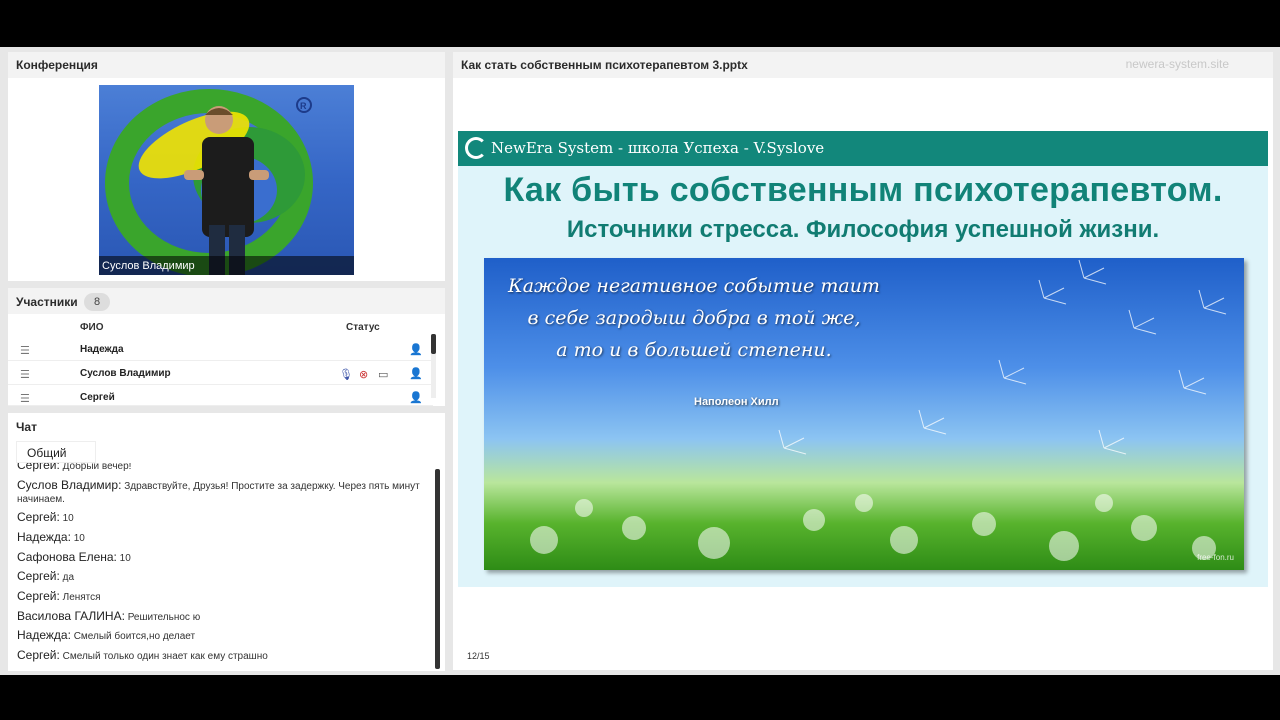 This screenshot has width=1280, height=720. What do you see at coordinates (220, 374) in the screenshot?
I see `participant-row: ☰ Суслов Владимир 🎙 ⊗ ▭ 👤` at bounding box center [220, 374].